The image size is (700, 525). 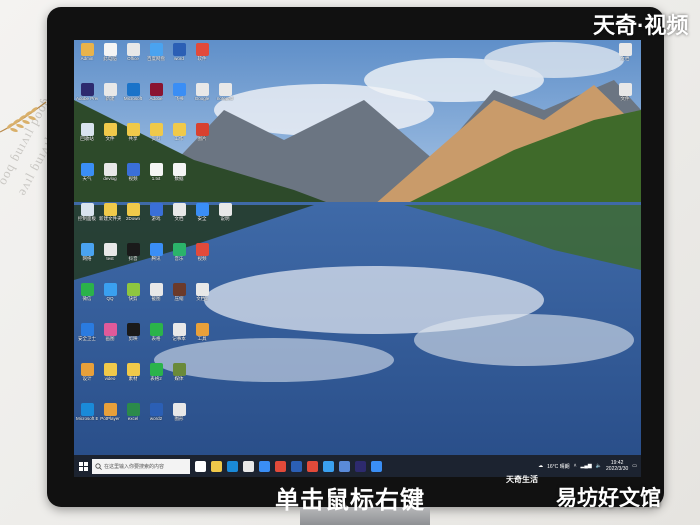 I want to click on desktop-icon: notepad, so click(x=225, y=92).